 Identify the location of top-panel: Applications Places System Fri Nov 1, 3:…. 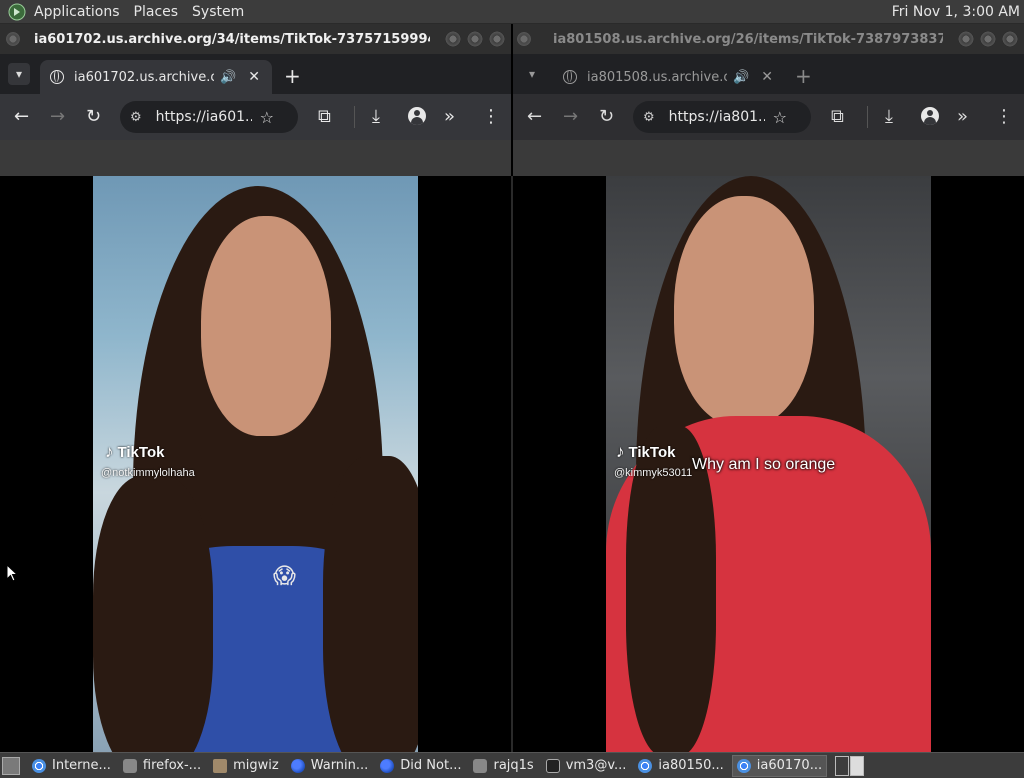
(512, 12).